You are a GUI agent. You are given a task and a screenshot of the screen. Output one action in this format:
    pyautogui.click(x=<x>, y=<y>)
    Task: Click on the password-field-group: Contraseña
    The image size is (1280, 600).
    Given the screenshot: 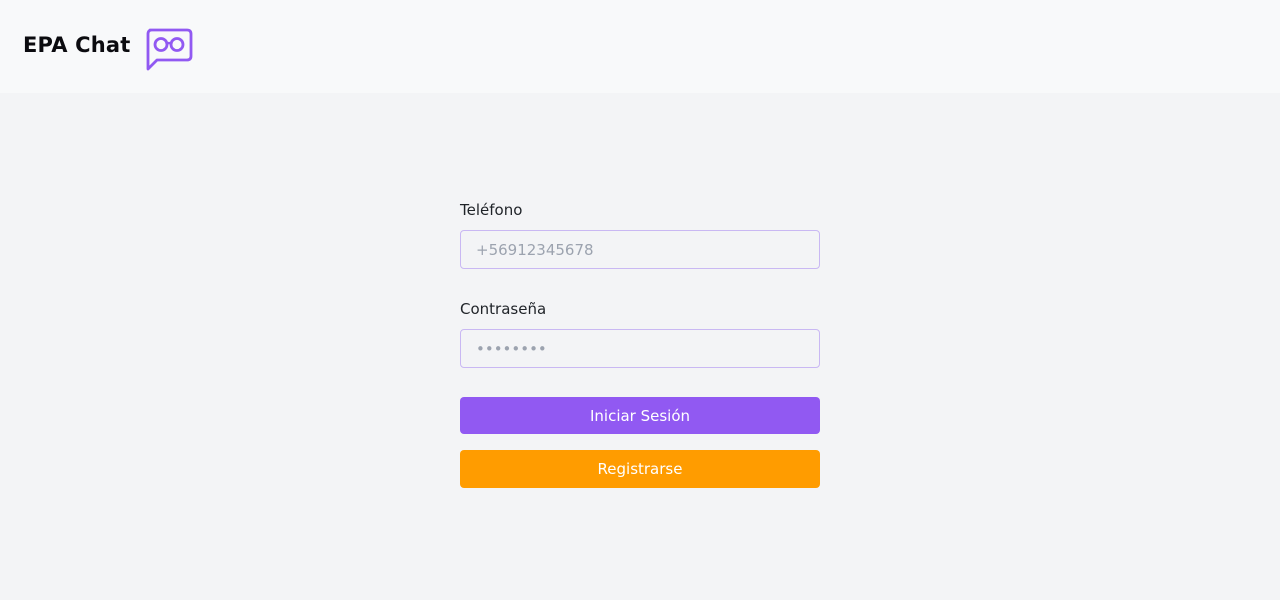 What is the action you would take?
    pyautogui.click(x=640, y=334)
    